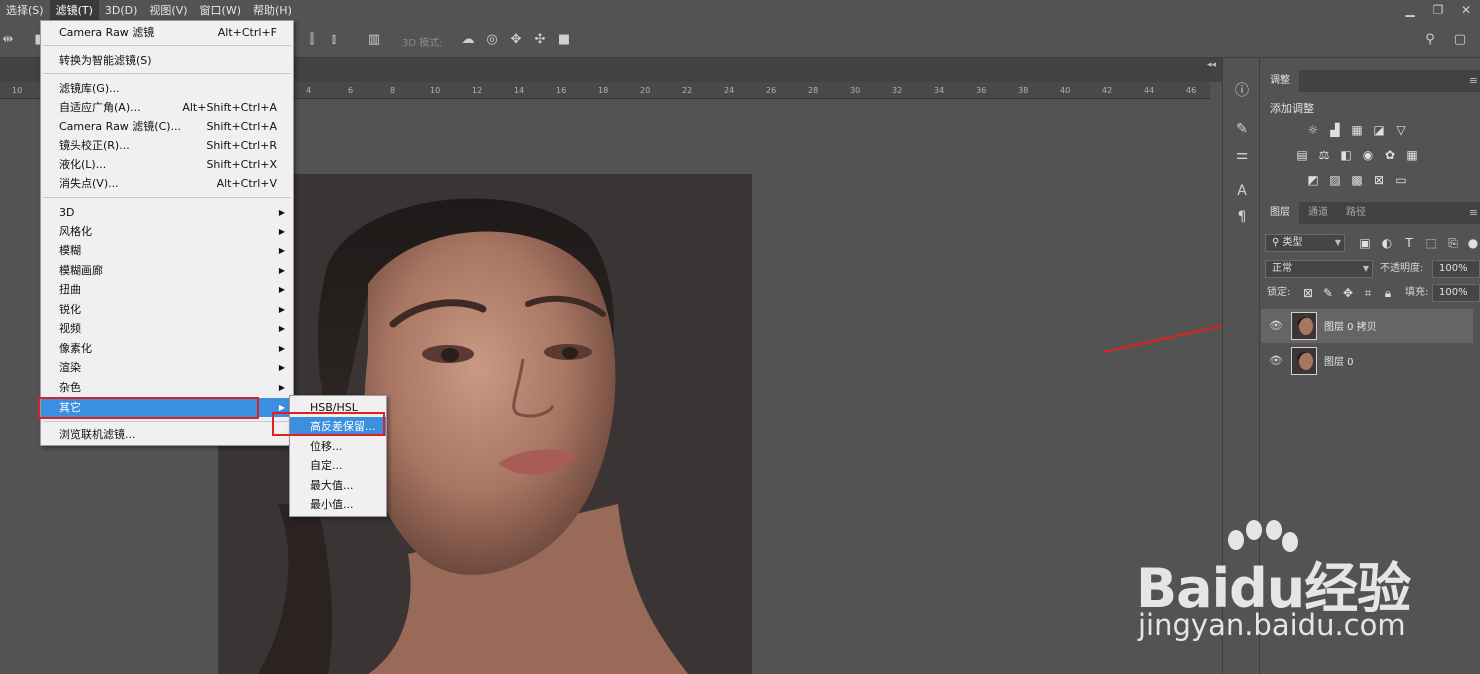  What do you see at coordinates (468, 40) in the screenshot?
I see `orbit-3d-icon: ☁` at bounding box center [468, 40].